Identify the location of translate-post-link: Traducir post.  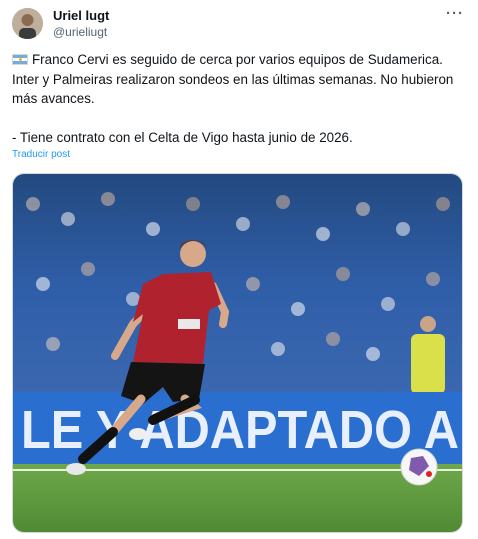
(41, 154).